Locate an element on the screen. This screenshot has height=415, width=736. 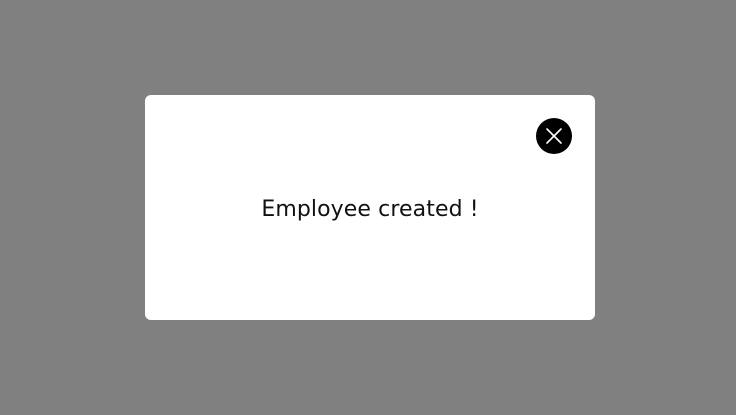
close-icon is located at coordinates (554, 136).